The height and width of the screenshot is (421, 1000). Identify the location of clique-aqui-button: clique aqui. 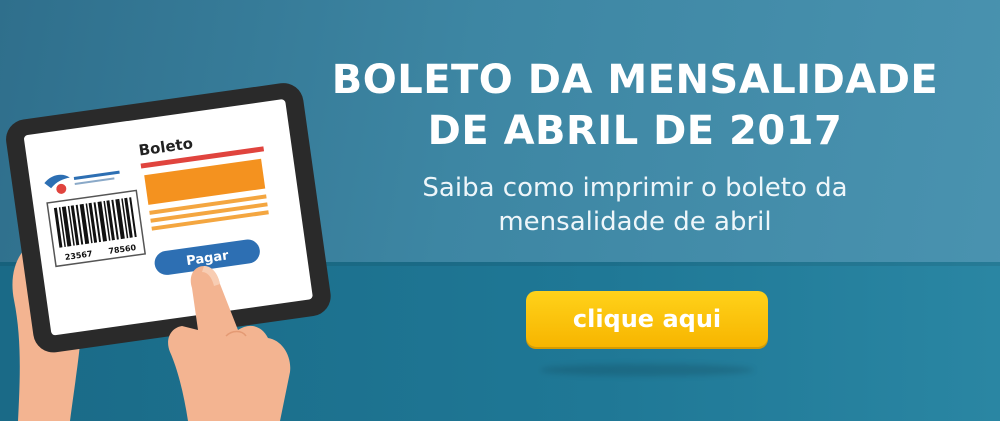
(647, 319).